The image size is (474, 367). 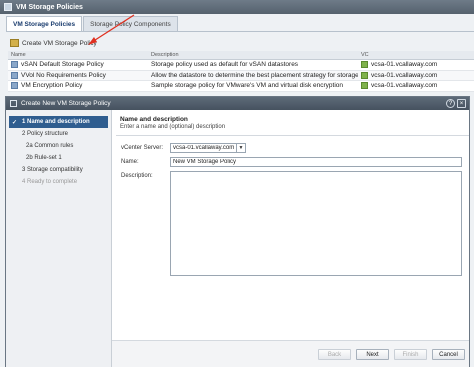 I want to click on finish-button: Finish, so click(x=410, y=354).